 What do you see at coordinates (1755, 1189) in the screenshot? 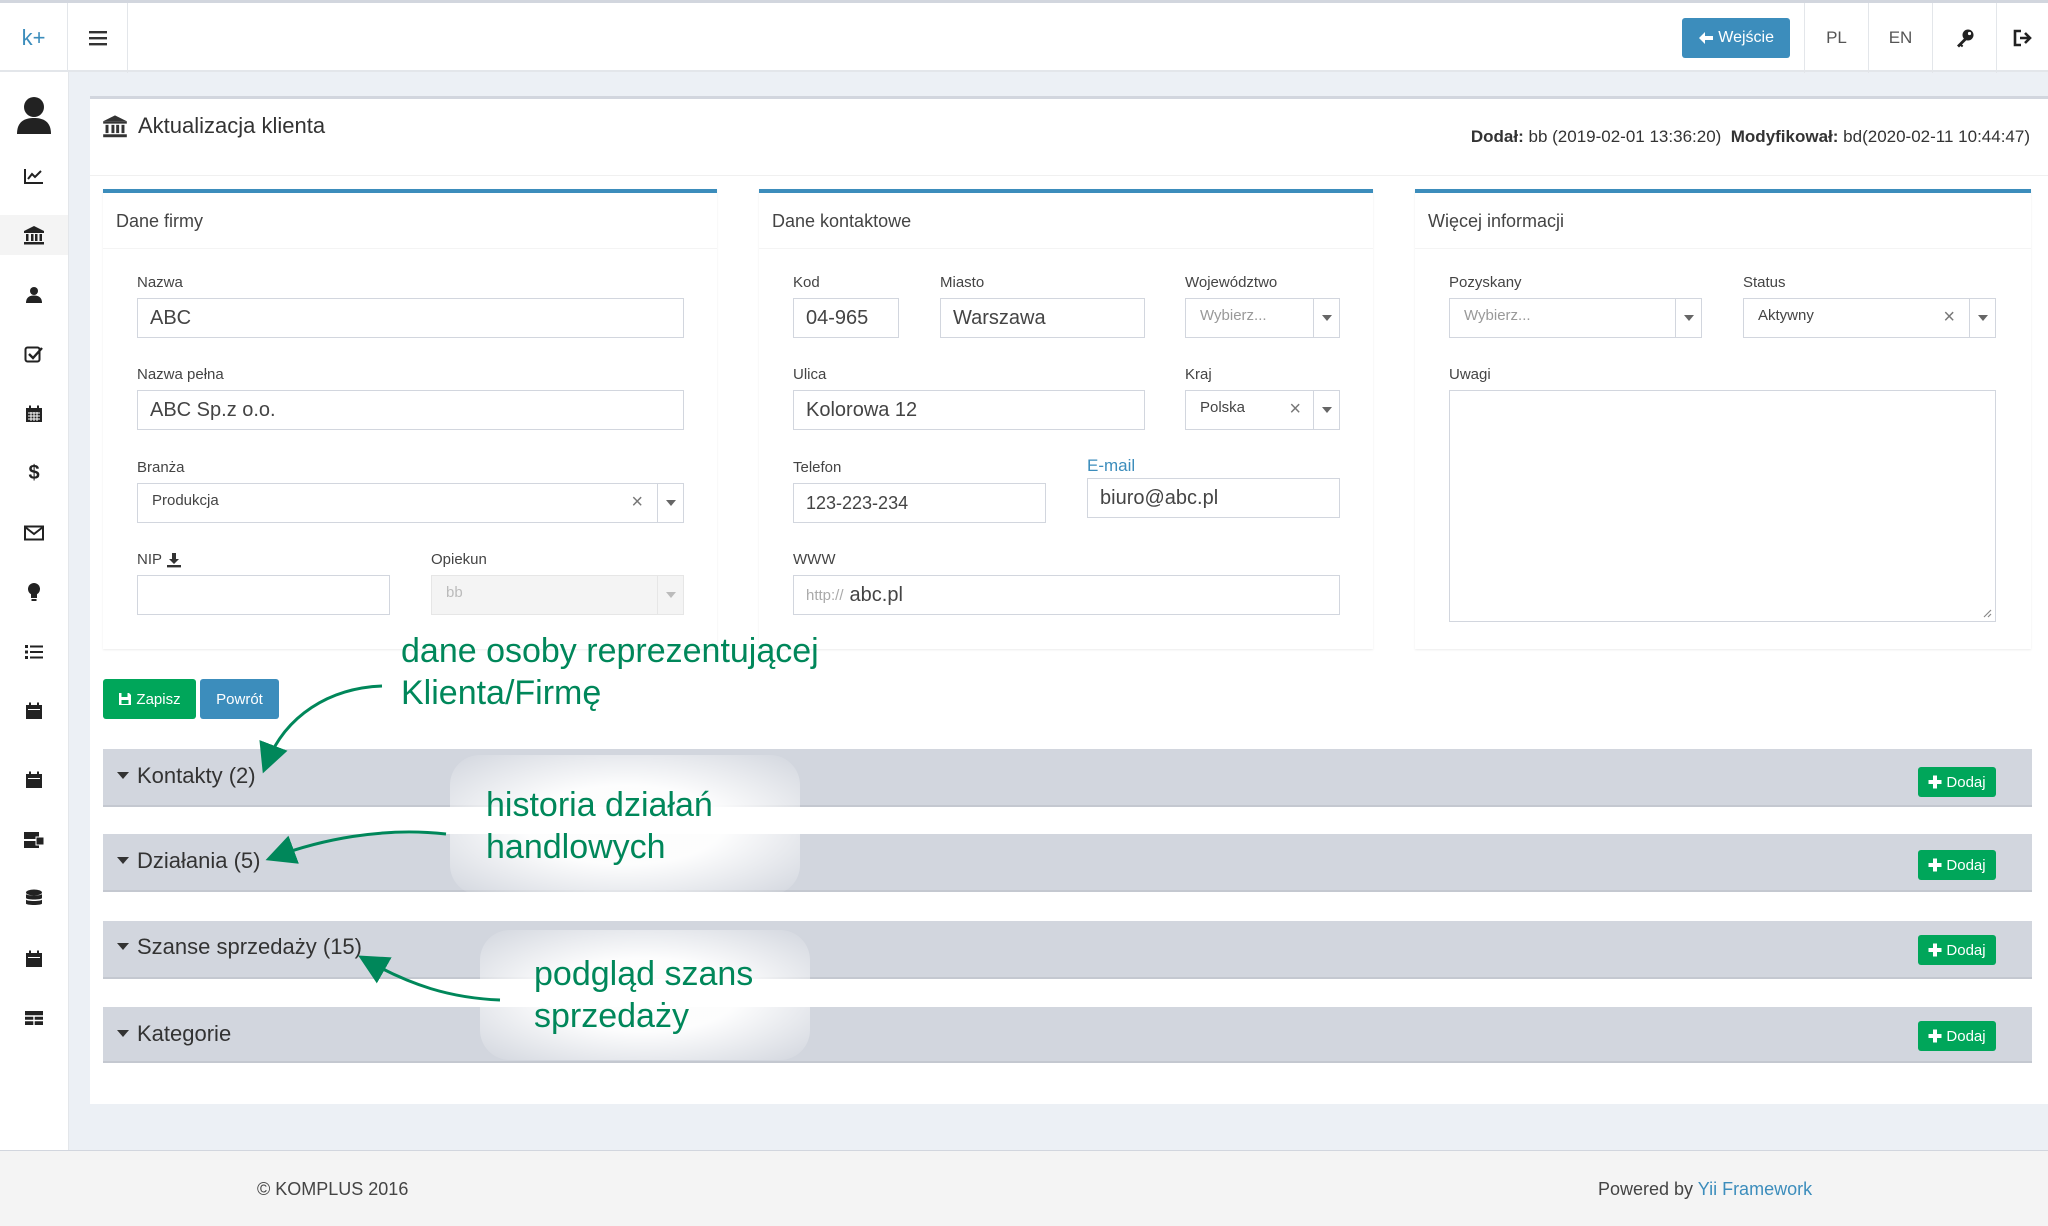
I see `yii-framework-link: Yii Framework` at bounding box center [1755, 1189].